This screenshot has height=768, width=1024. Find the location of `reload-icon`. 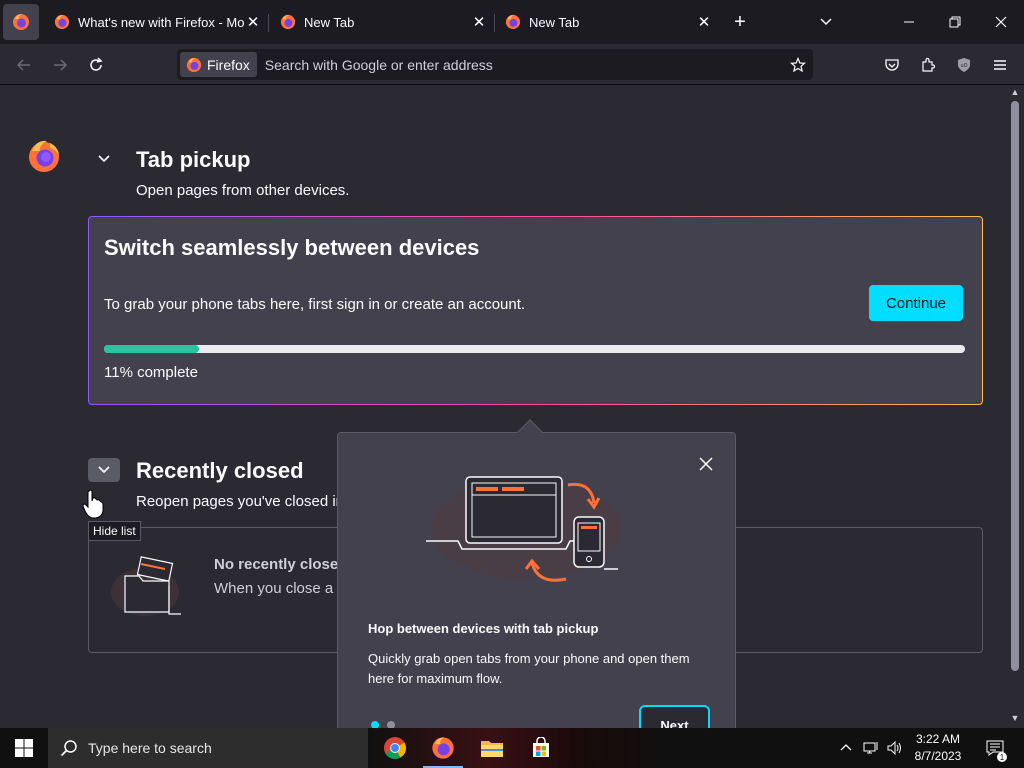

reload-icon is located at coordinates (96, 64).